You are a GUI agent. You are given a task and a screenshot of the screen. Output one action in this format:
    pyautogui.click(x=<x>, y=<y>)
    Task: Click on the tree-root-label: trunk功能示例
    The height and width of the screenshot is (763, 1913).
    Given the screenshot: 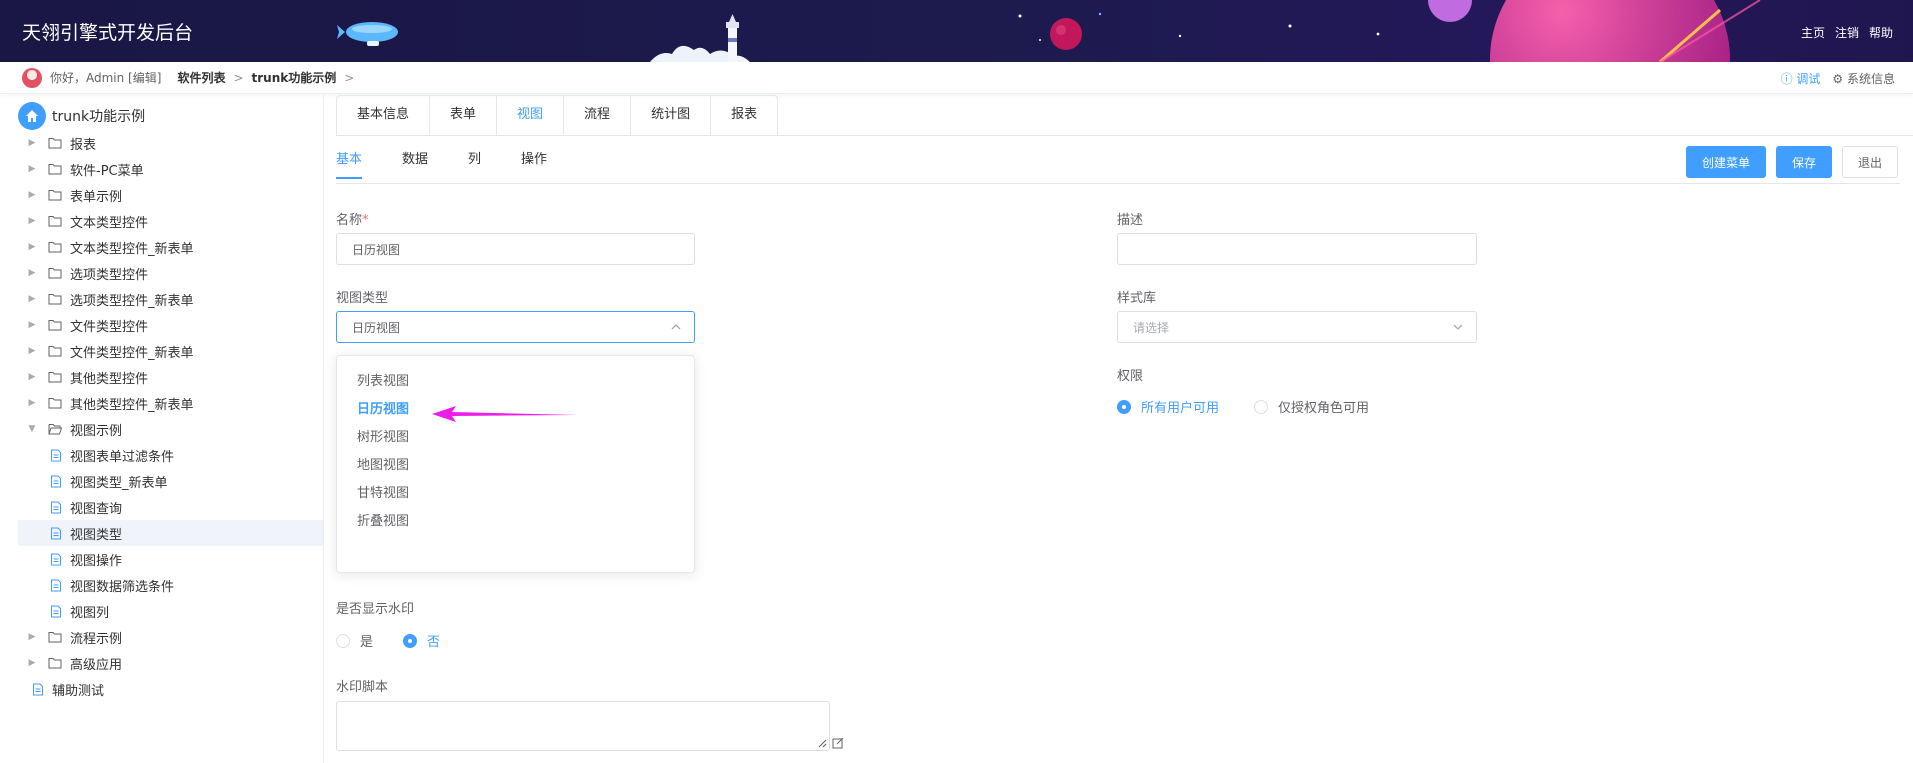 What is the action you would take?
    pyautogui.click(x=99, y=117)
    